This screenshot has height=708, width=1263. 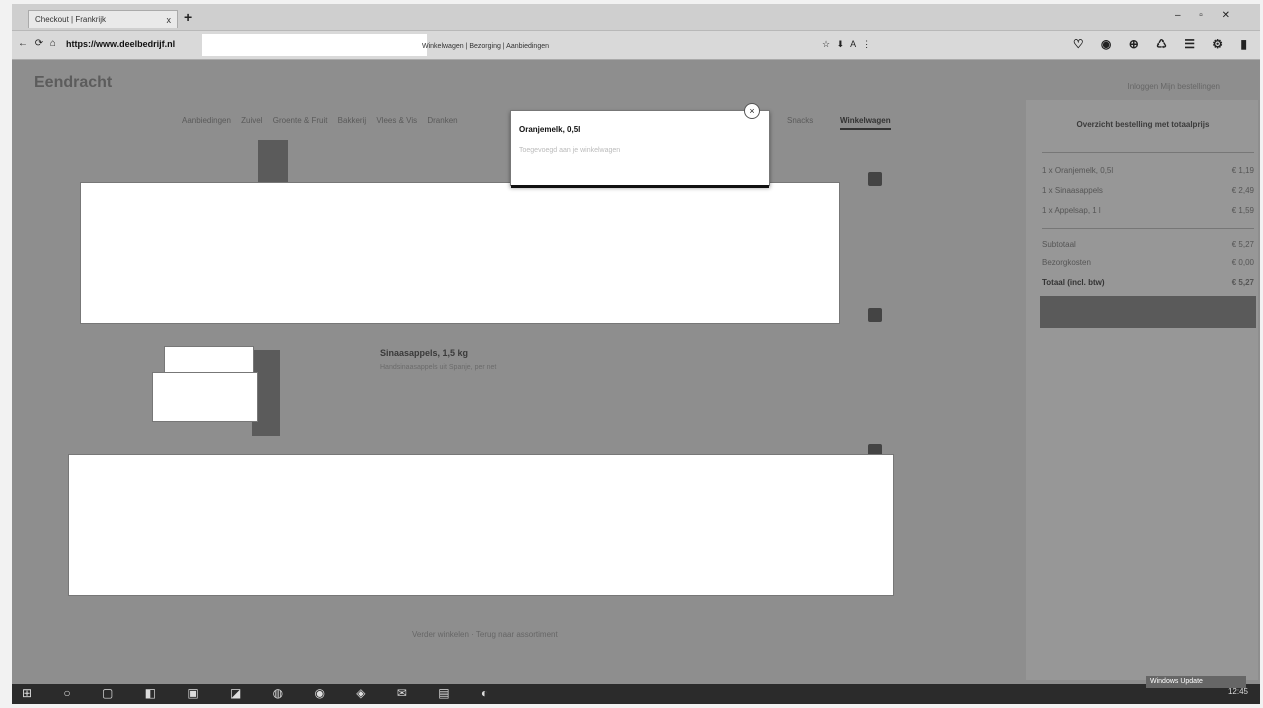 I want to click on browser-tab: Checkout | Frankrijk x, so click(x=103, y=19).